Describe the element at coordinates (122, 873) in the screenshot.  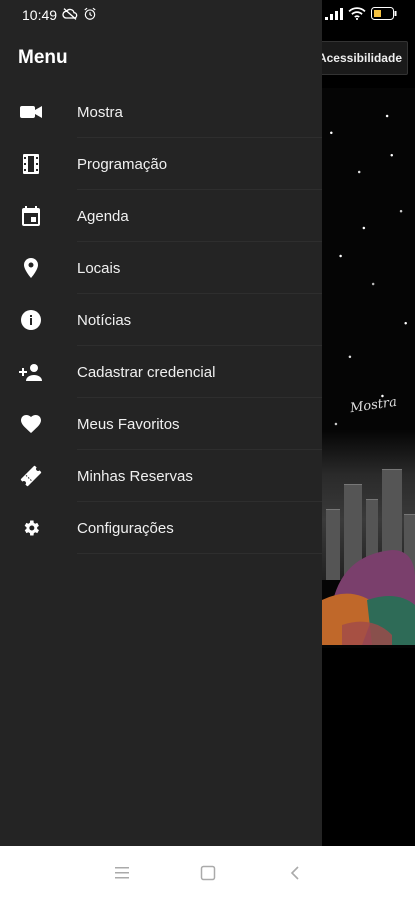
I see `menu-icon` at that location.